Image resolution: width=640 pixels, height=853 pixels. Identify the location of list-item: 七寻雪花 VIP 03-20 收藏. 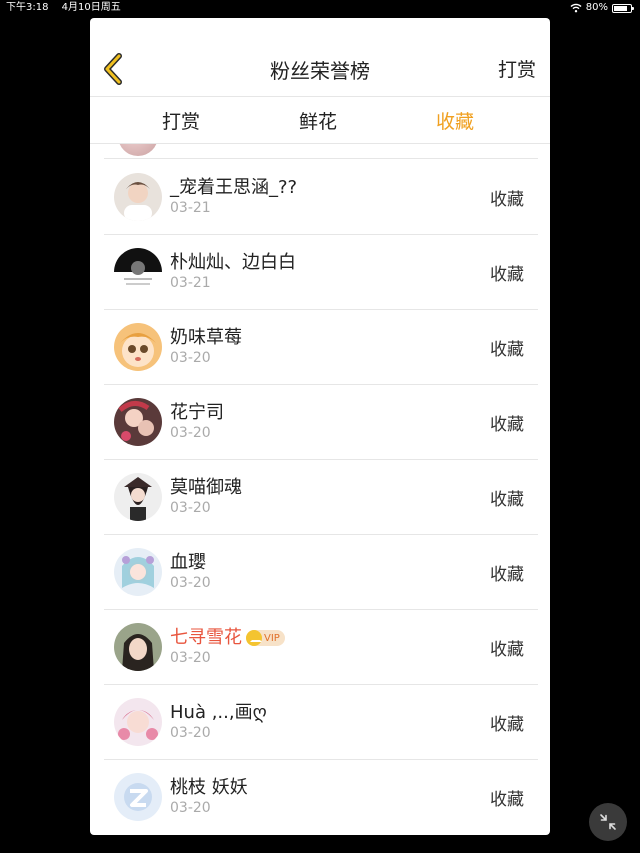
(321, 647).